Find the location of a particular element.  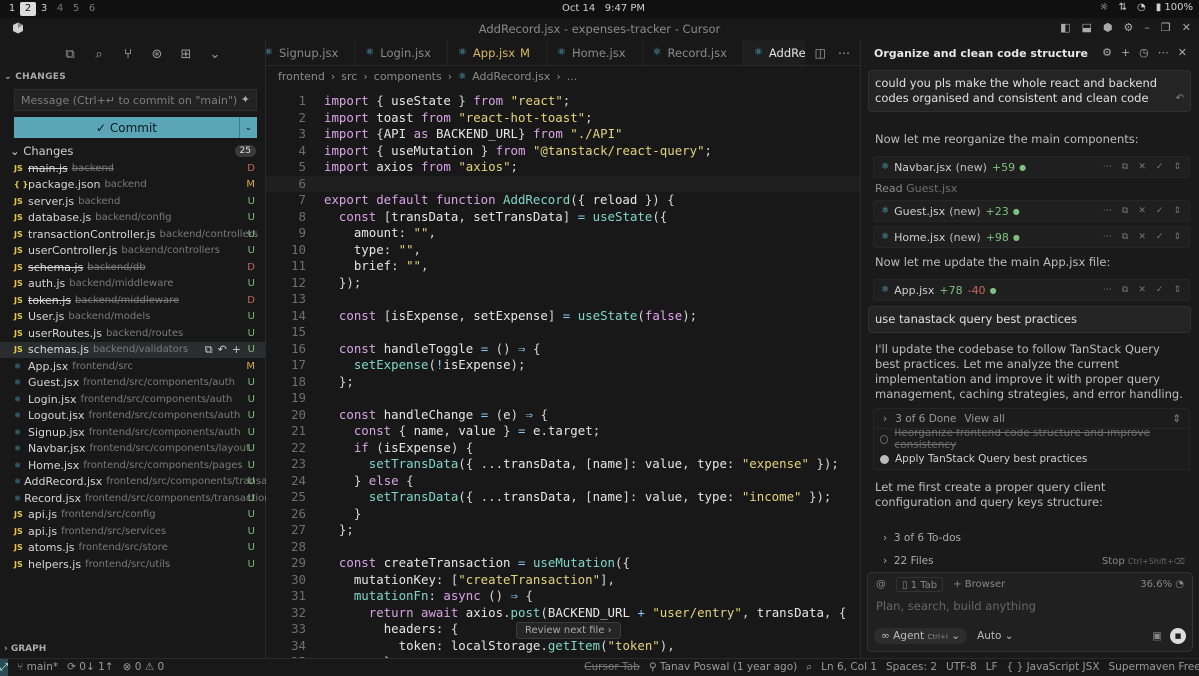

encoding: UTF-8 is located at coordinates (961, 667).